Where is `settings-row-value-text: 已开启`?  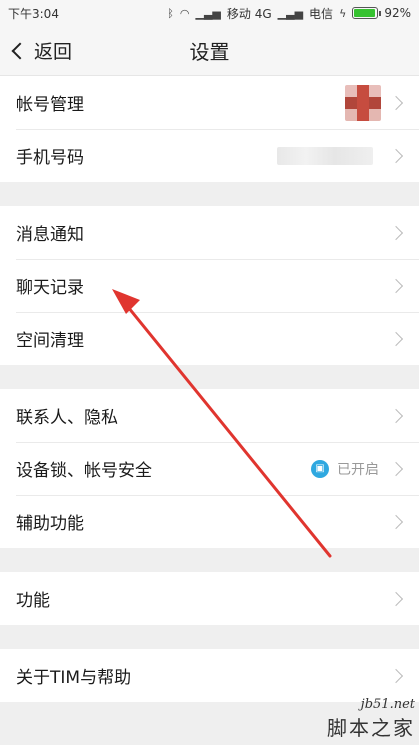
settings-row-value-text: 已开启 is located at coordinates (358, 469).